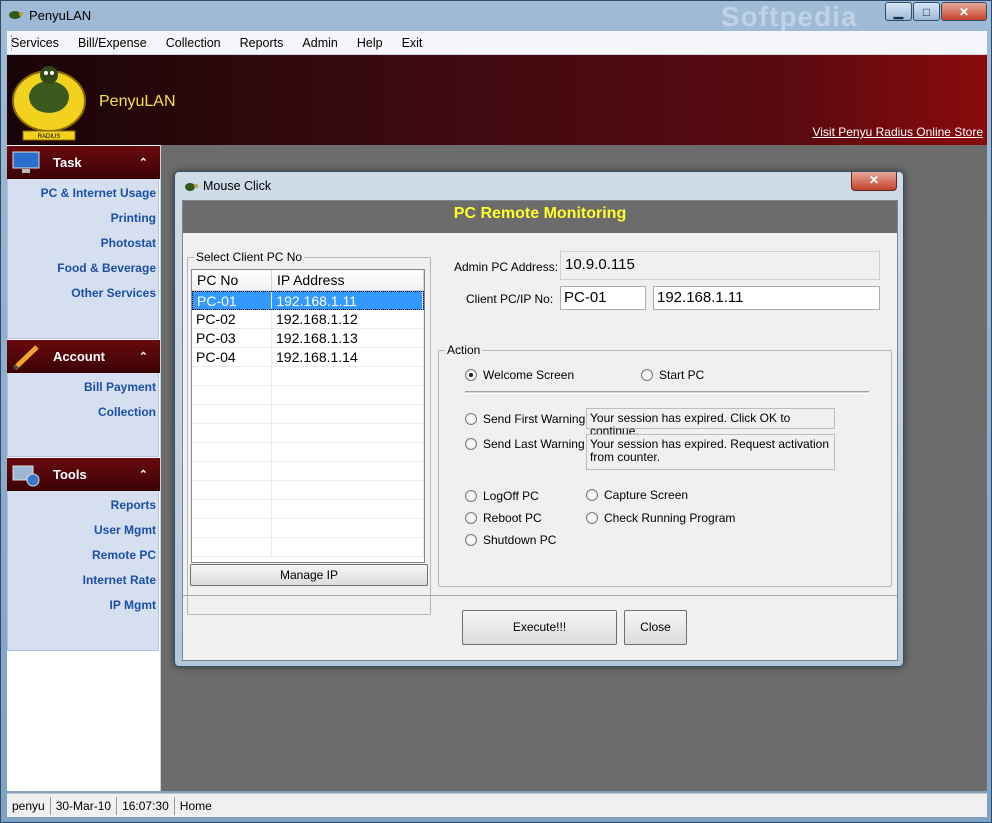 The width and height of the screenshot is (992, 823). I want to click on column-ip-address: IP Address, so click(348, 280).